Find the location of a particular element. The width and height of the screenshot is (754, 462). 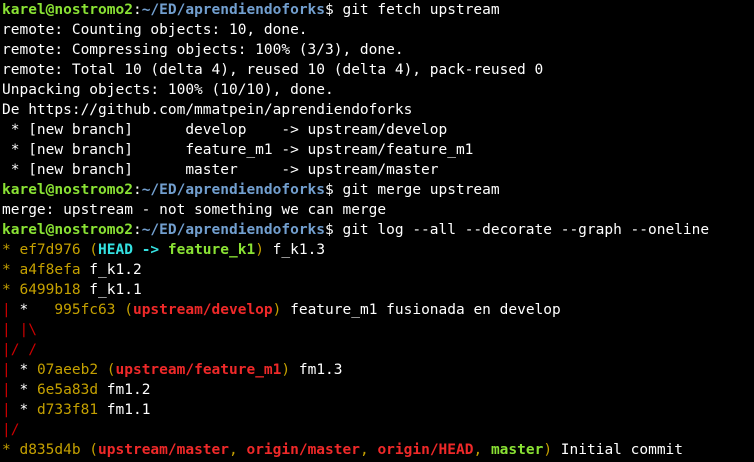

terminal-text: $ git merge upstream is located at coordinates (412, 190).